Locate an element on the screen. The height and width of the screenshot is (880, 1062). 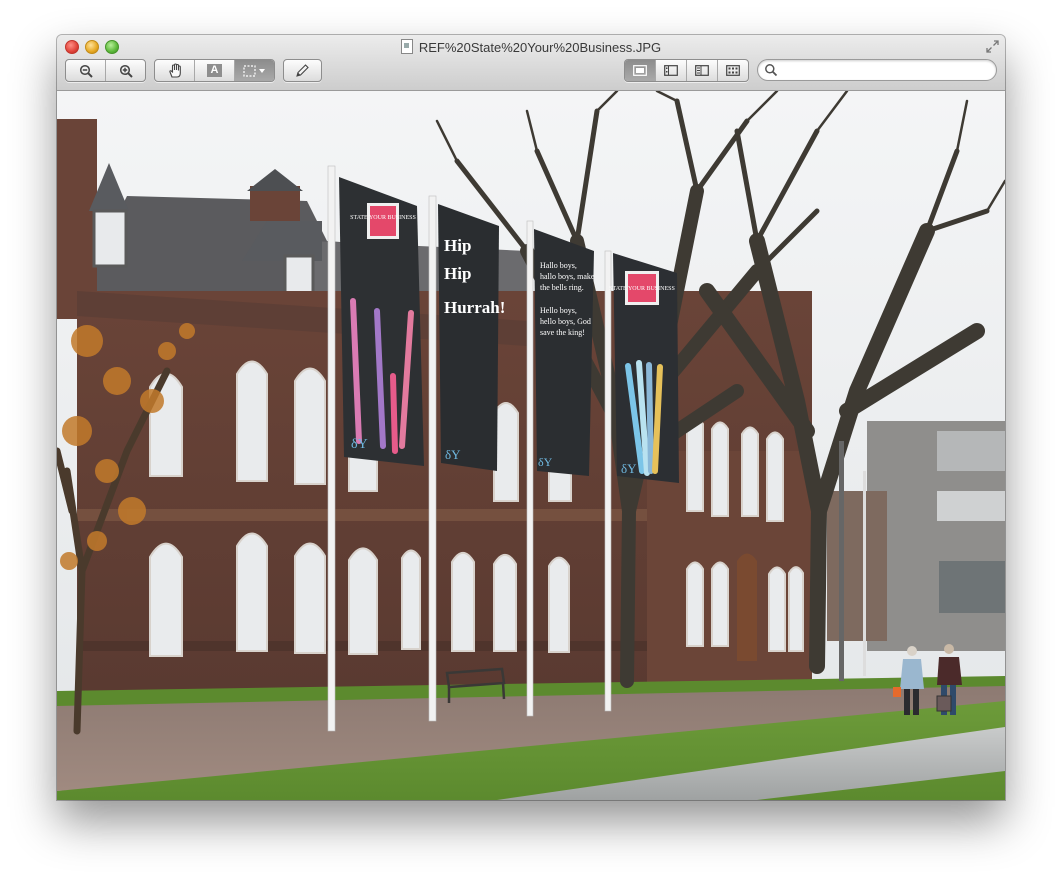
markup-toolbar-button is located at coordinates (302, 70).